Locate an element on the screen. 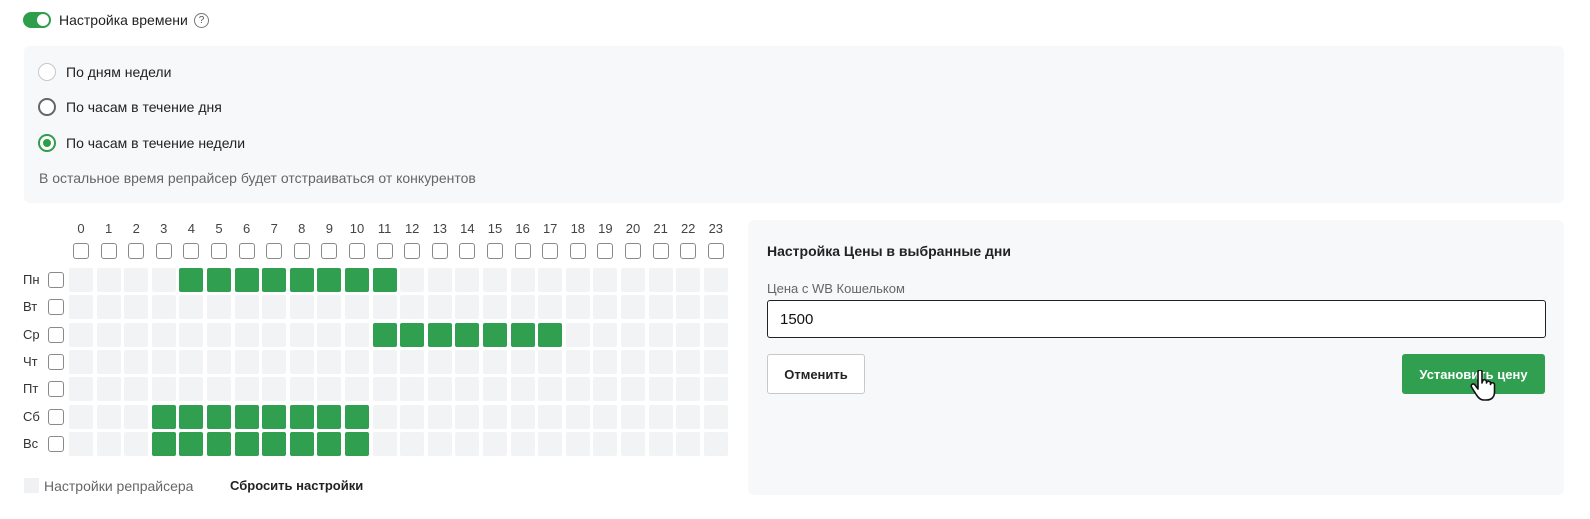 The image size is (1590, 519). reset-settings-link: Сбросить настройки is located at coordinates (296, 485).